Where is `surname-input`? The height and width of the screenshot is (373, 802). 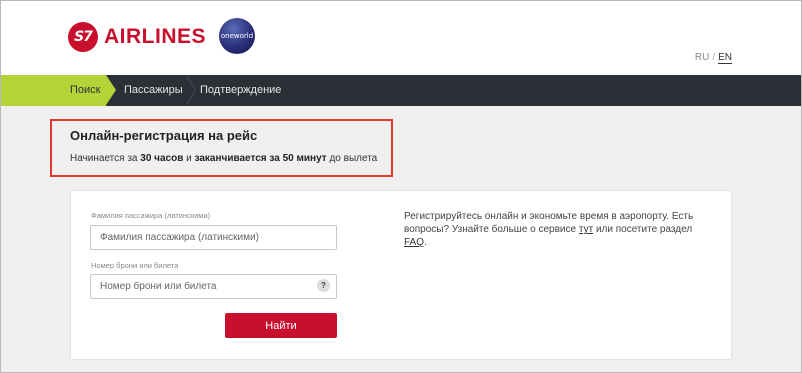 surname-input is located at coordinates (213, 237).